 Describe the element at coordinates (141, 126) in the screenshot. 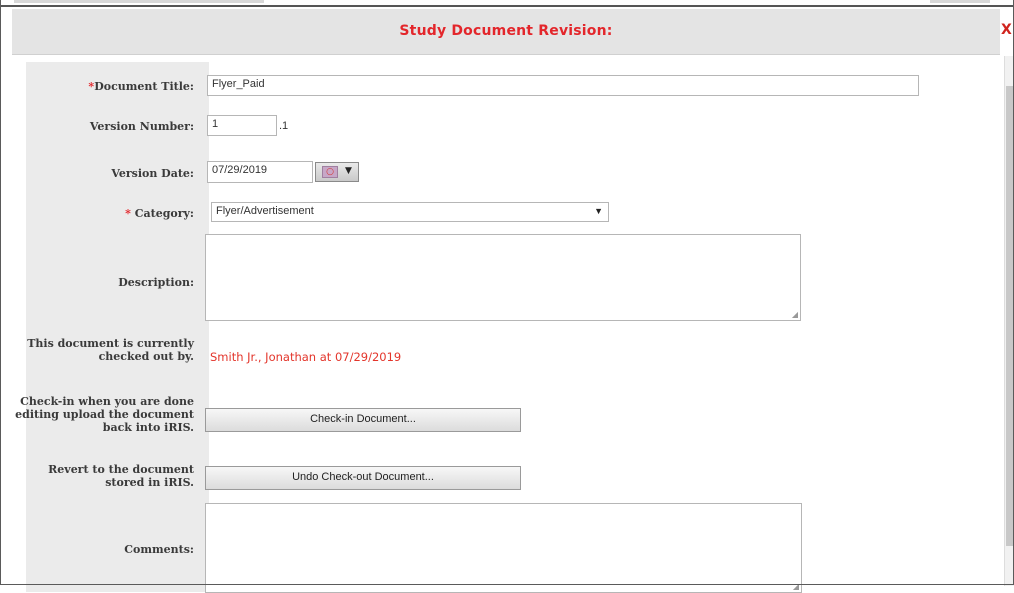

I see `version-number-label: Version Number:` at that location.